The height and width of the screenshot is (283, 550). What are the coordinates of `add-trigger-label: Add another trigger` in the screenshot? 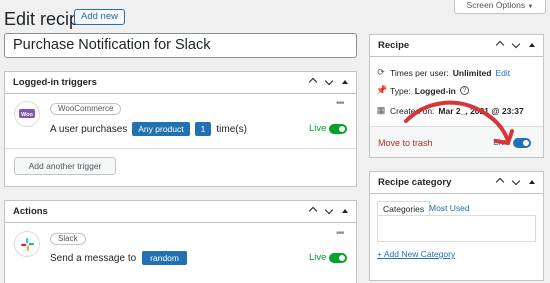 It's located at (65, 166).